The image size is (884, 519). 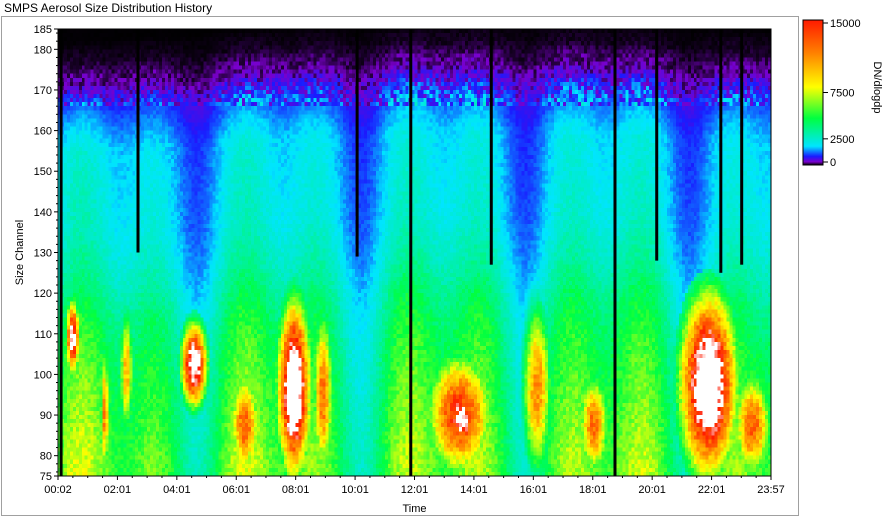 I want to click on colorbar-tick-label: 15000, so click(x=845, y=24).